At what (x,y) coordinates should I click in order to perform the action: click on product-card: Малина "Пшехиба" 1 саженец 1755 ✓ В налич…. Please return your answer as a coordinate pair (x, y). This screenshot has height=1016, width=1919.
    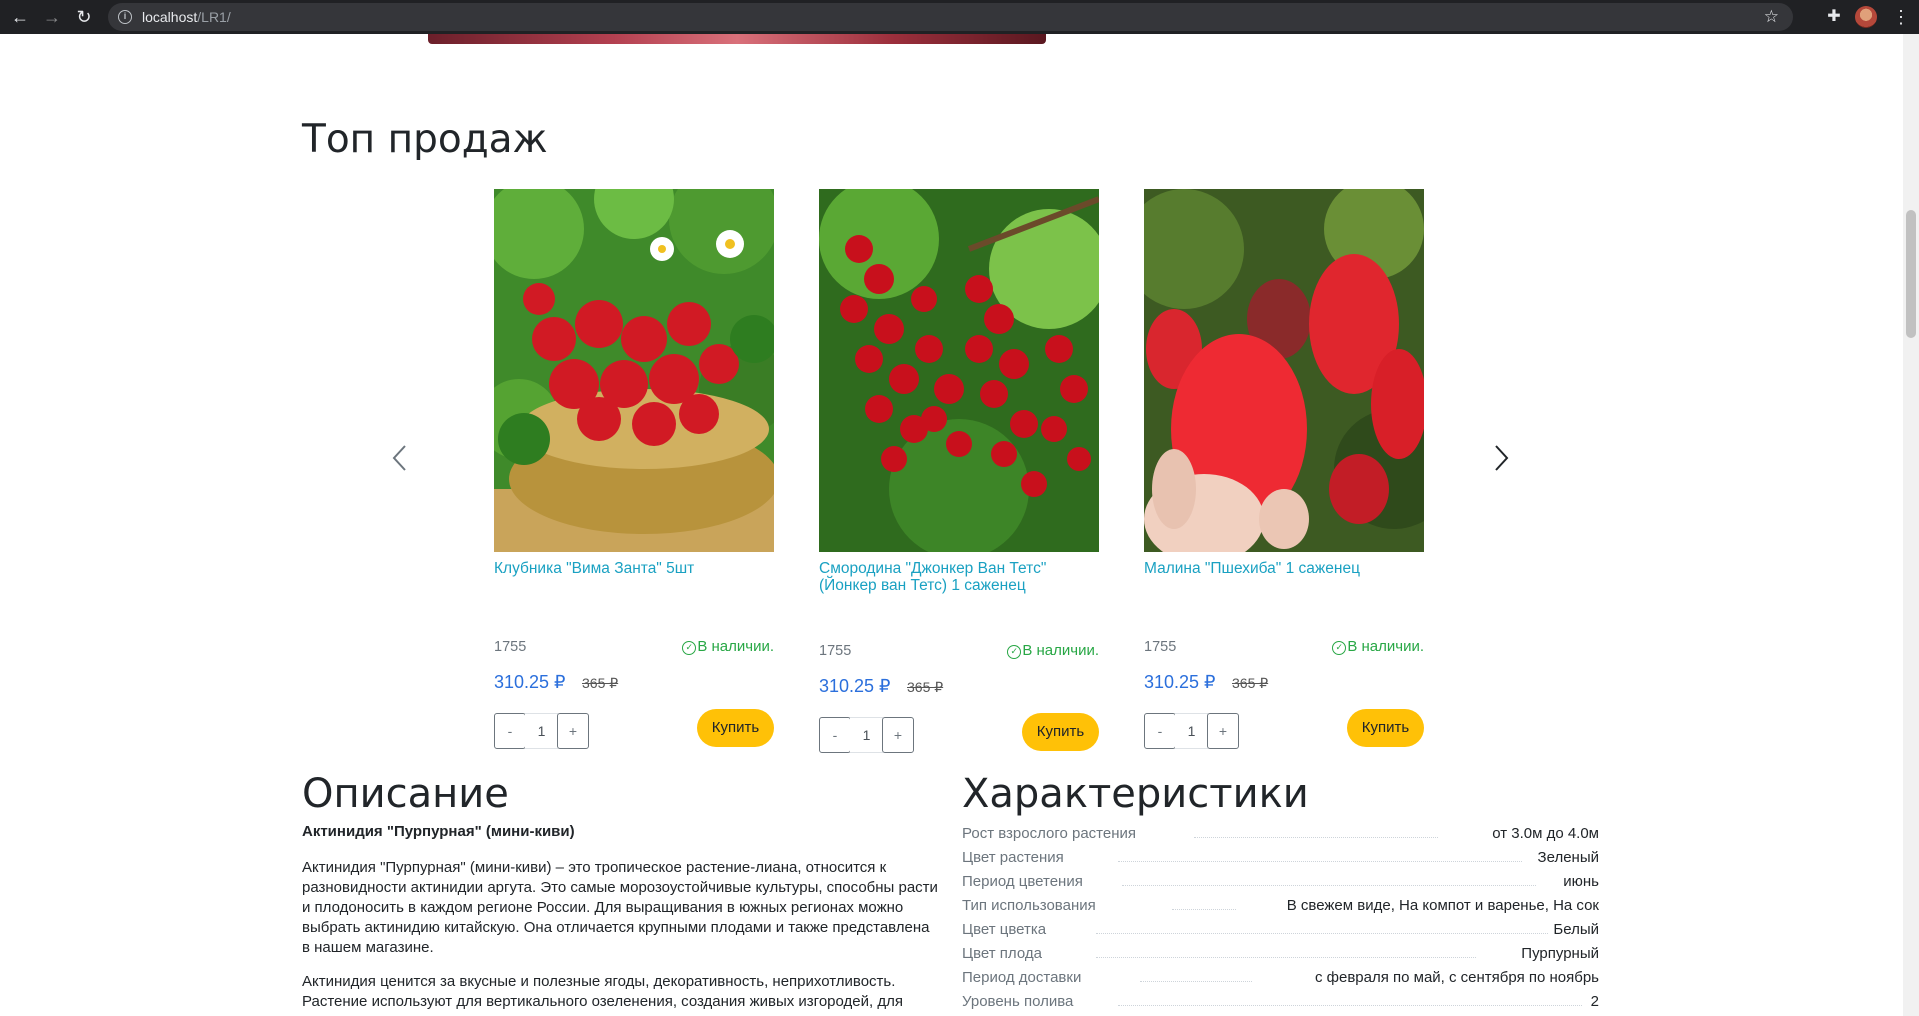
    Looking at the image, I should click on (1284, 469).